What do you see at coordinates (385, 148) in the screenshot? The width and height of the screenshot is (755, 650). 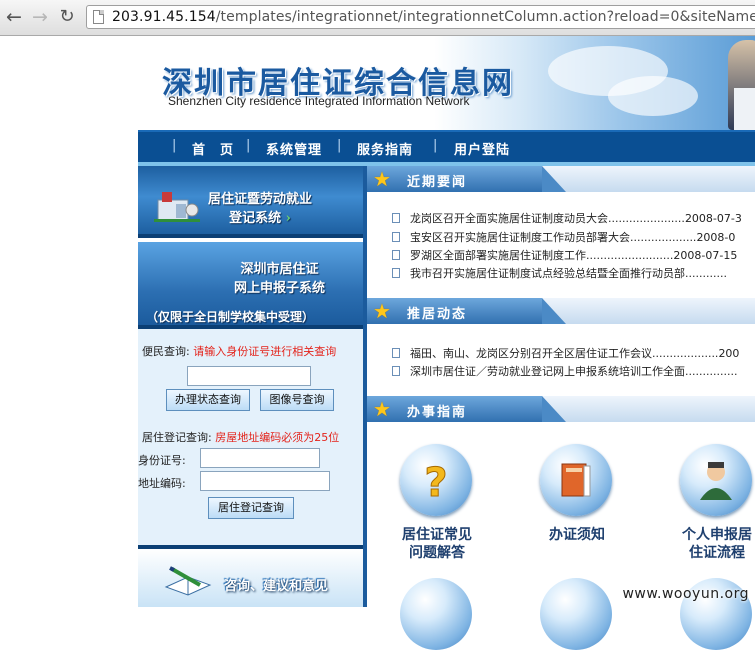 I see `nav-service-guide: 服务指南` at bounding box center [385, 148].